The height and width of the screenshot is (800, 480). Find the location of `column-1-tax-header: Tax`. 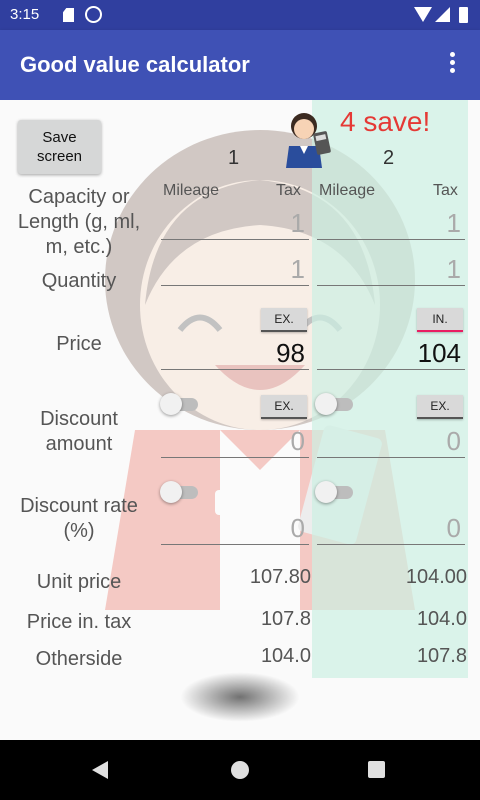

column-1-tax-header: Tax is located at coordinates (288, 190).